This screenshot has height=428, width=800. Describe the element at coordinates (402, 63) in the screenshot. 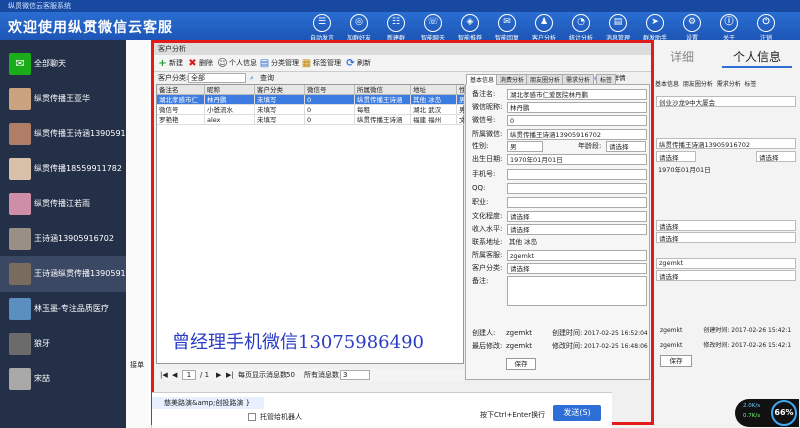

I see `dialog-toolbar: + 新建 ✖ 删除 ☺ 个人信息 ▤ 分类管理 ▦ 标签管理 ⟳ 刷新` at that location.